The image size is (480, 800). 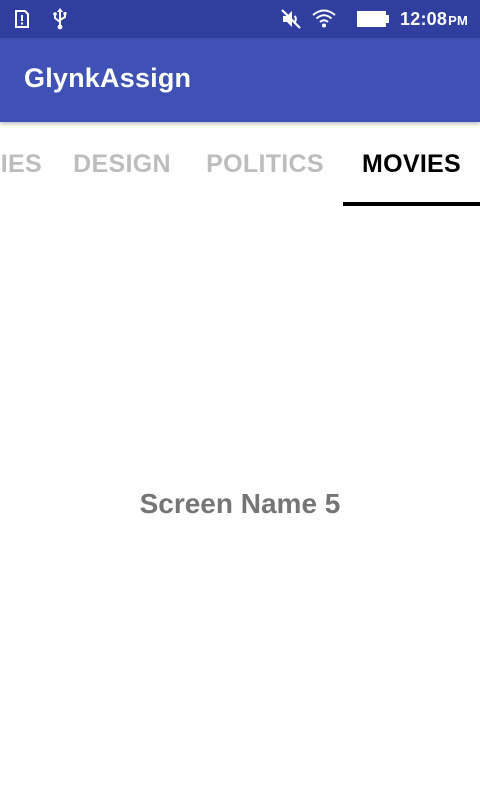 I want to click on tab-partial-categories: IES, so click(x=21, y=164).